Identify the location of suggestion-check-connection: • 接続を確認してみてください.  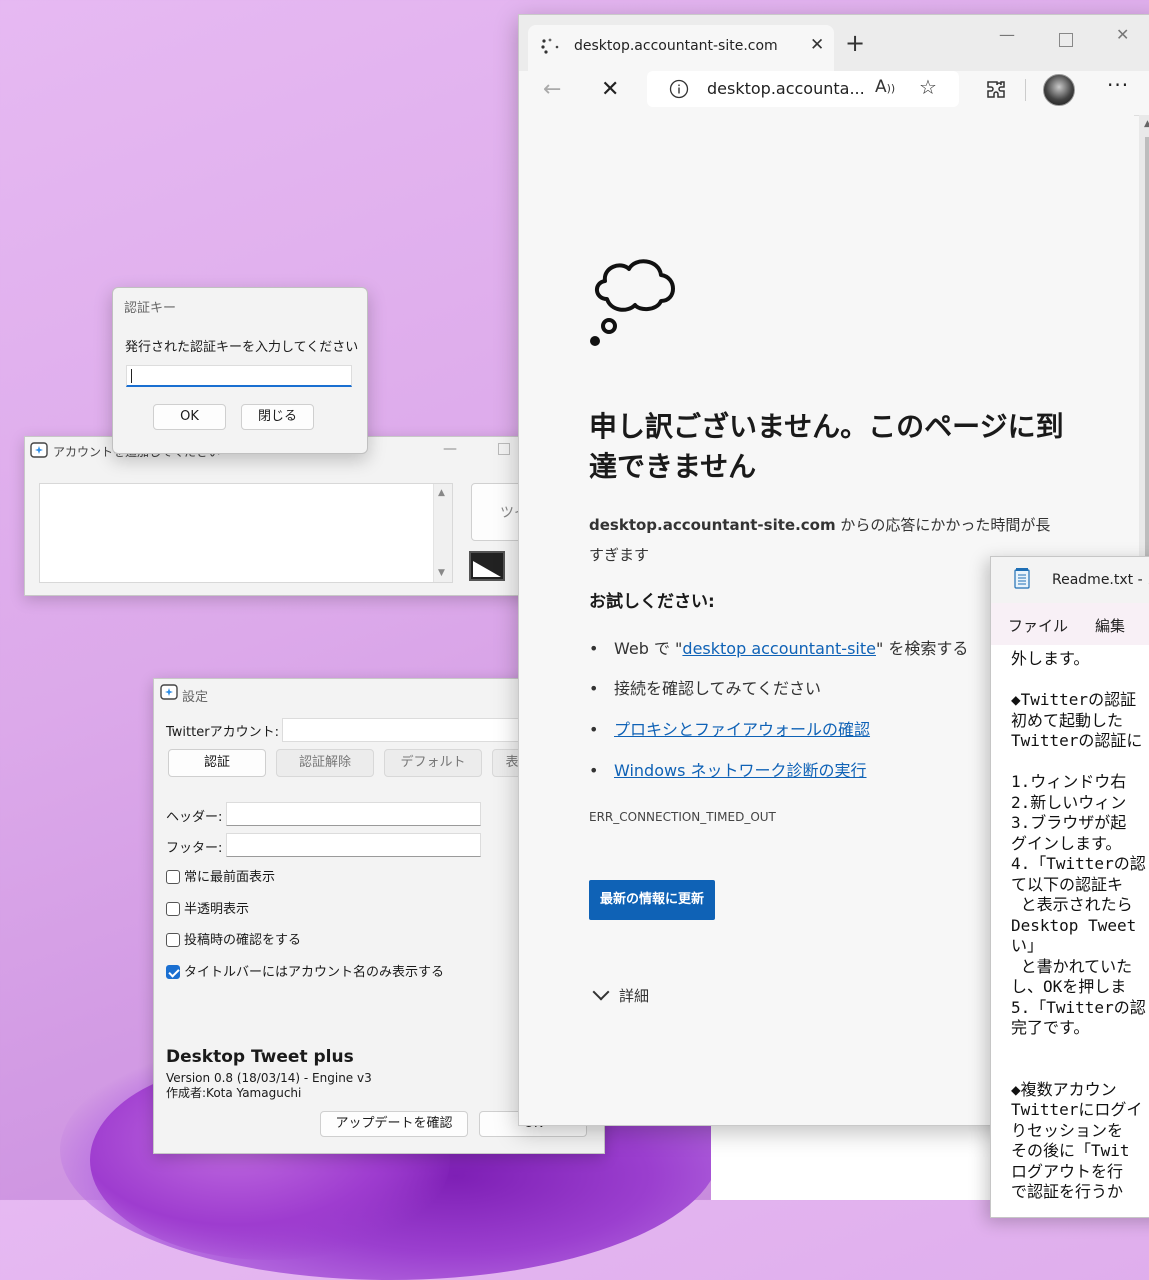
(705, 688).